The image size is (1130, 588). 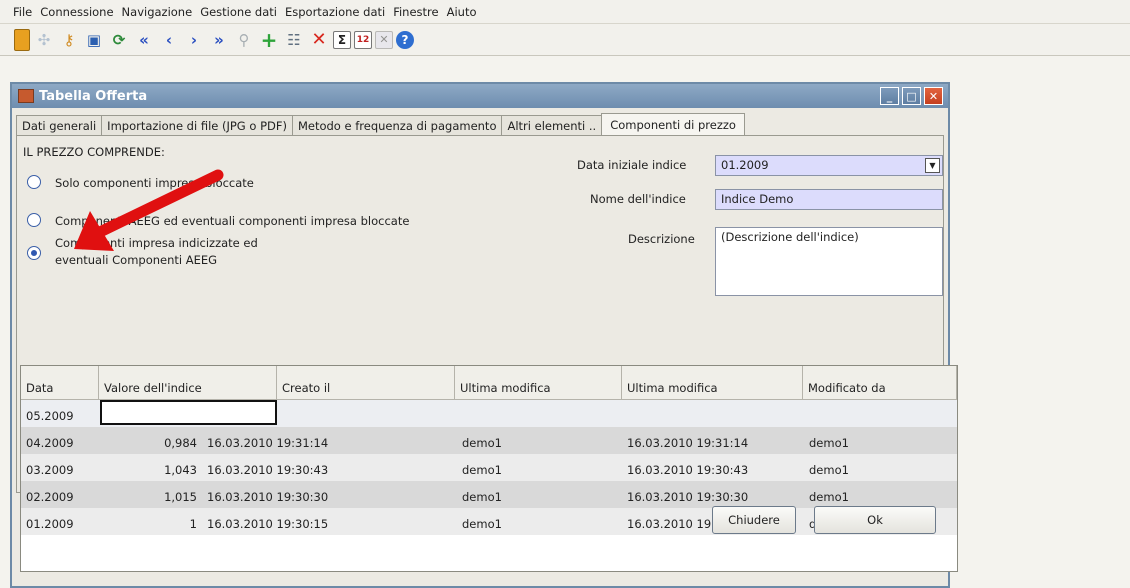 What do you see at coordinates (480, 542) in the screenshot?
I see `dialog-footer: Chiudere Ok` at bounding box center [480, 542].